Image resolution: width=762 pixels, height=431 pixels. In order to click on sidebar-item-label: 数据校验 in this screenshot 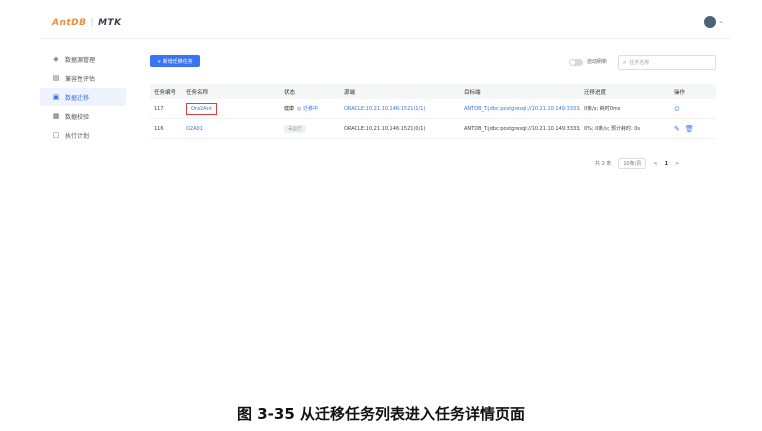, I will do `click(77, 117)`.